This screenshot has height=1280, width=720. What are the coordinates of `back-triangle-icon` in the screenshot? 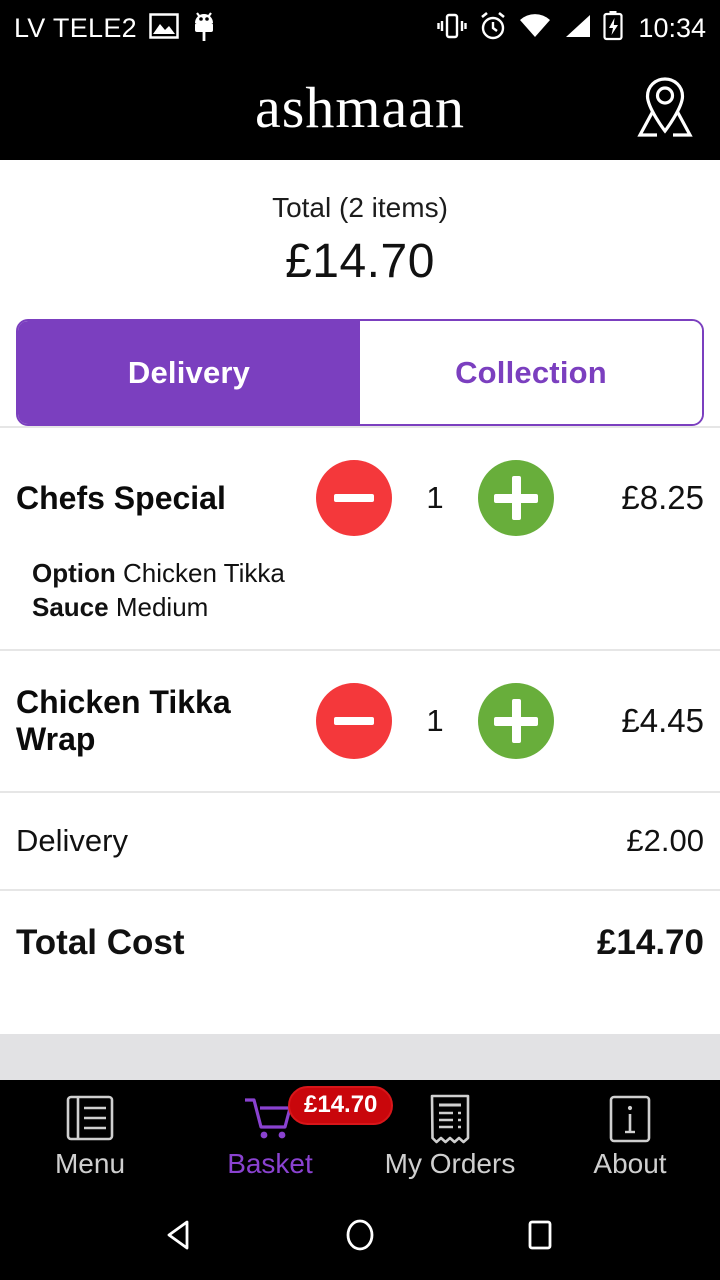 It's located at (180, 1235).